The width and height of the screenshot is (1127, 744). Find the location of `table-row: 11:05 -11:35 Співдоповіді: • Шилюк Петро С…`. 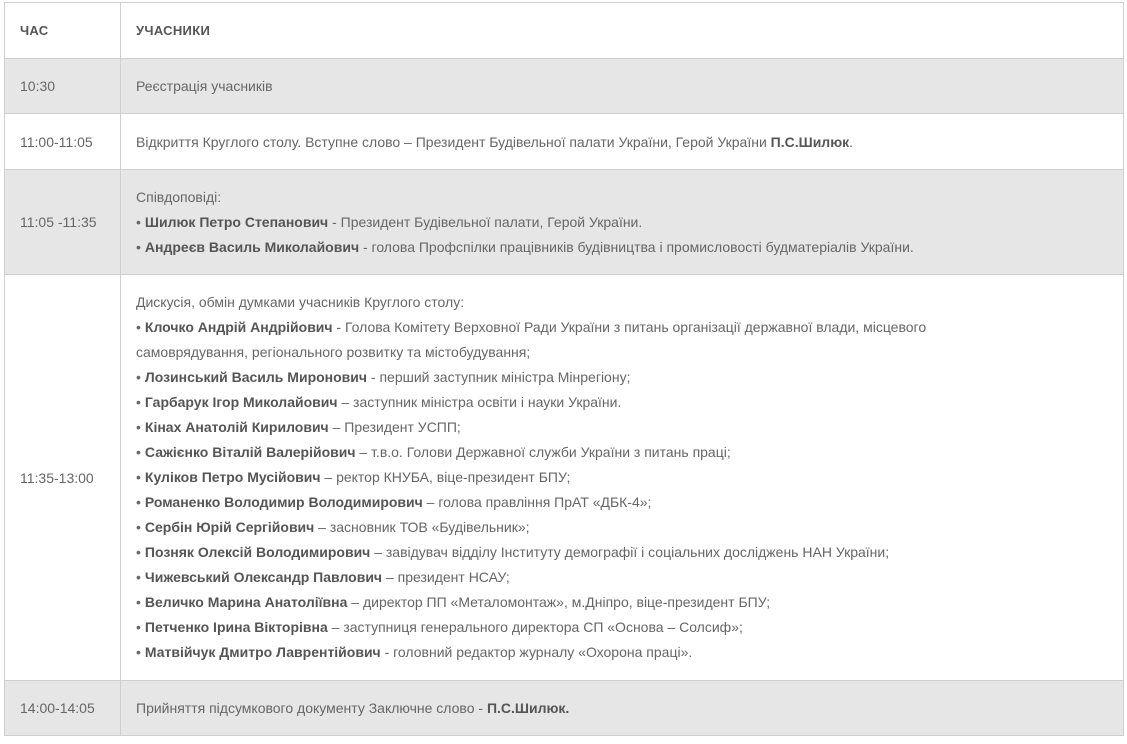

table-row: 11:05 -11:35 Співдоповіді: • Шилюк Петро С… is located at coordinates (564, 222).